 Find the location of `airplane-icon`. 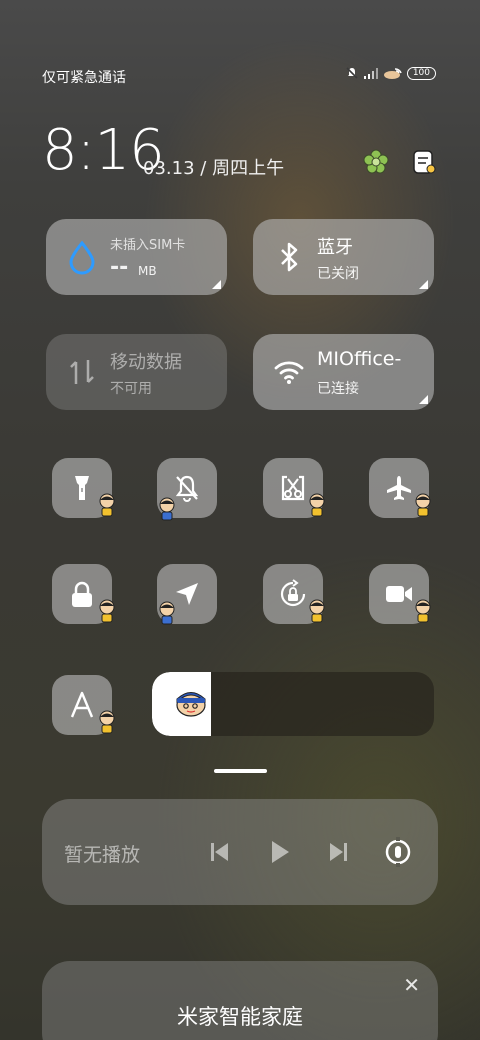

airplane-icon is located at coordinates (399, 488).